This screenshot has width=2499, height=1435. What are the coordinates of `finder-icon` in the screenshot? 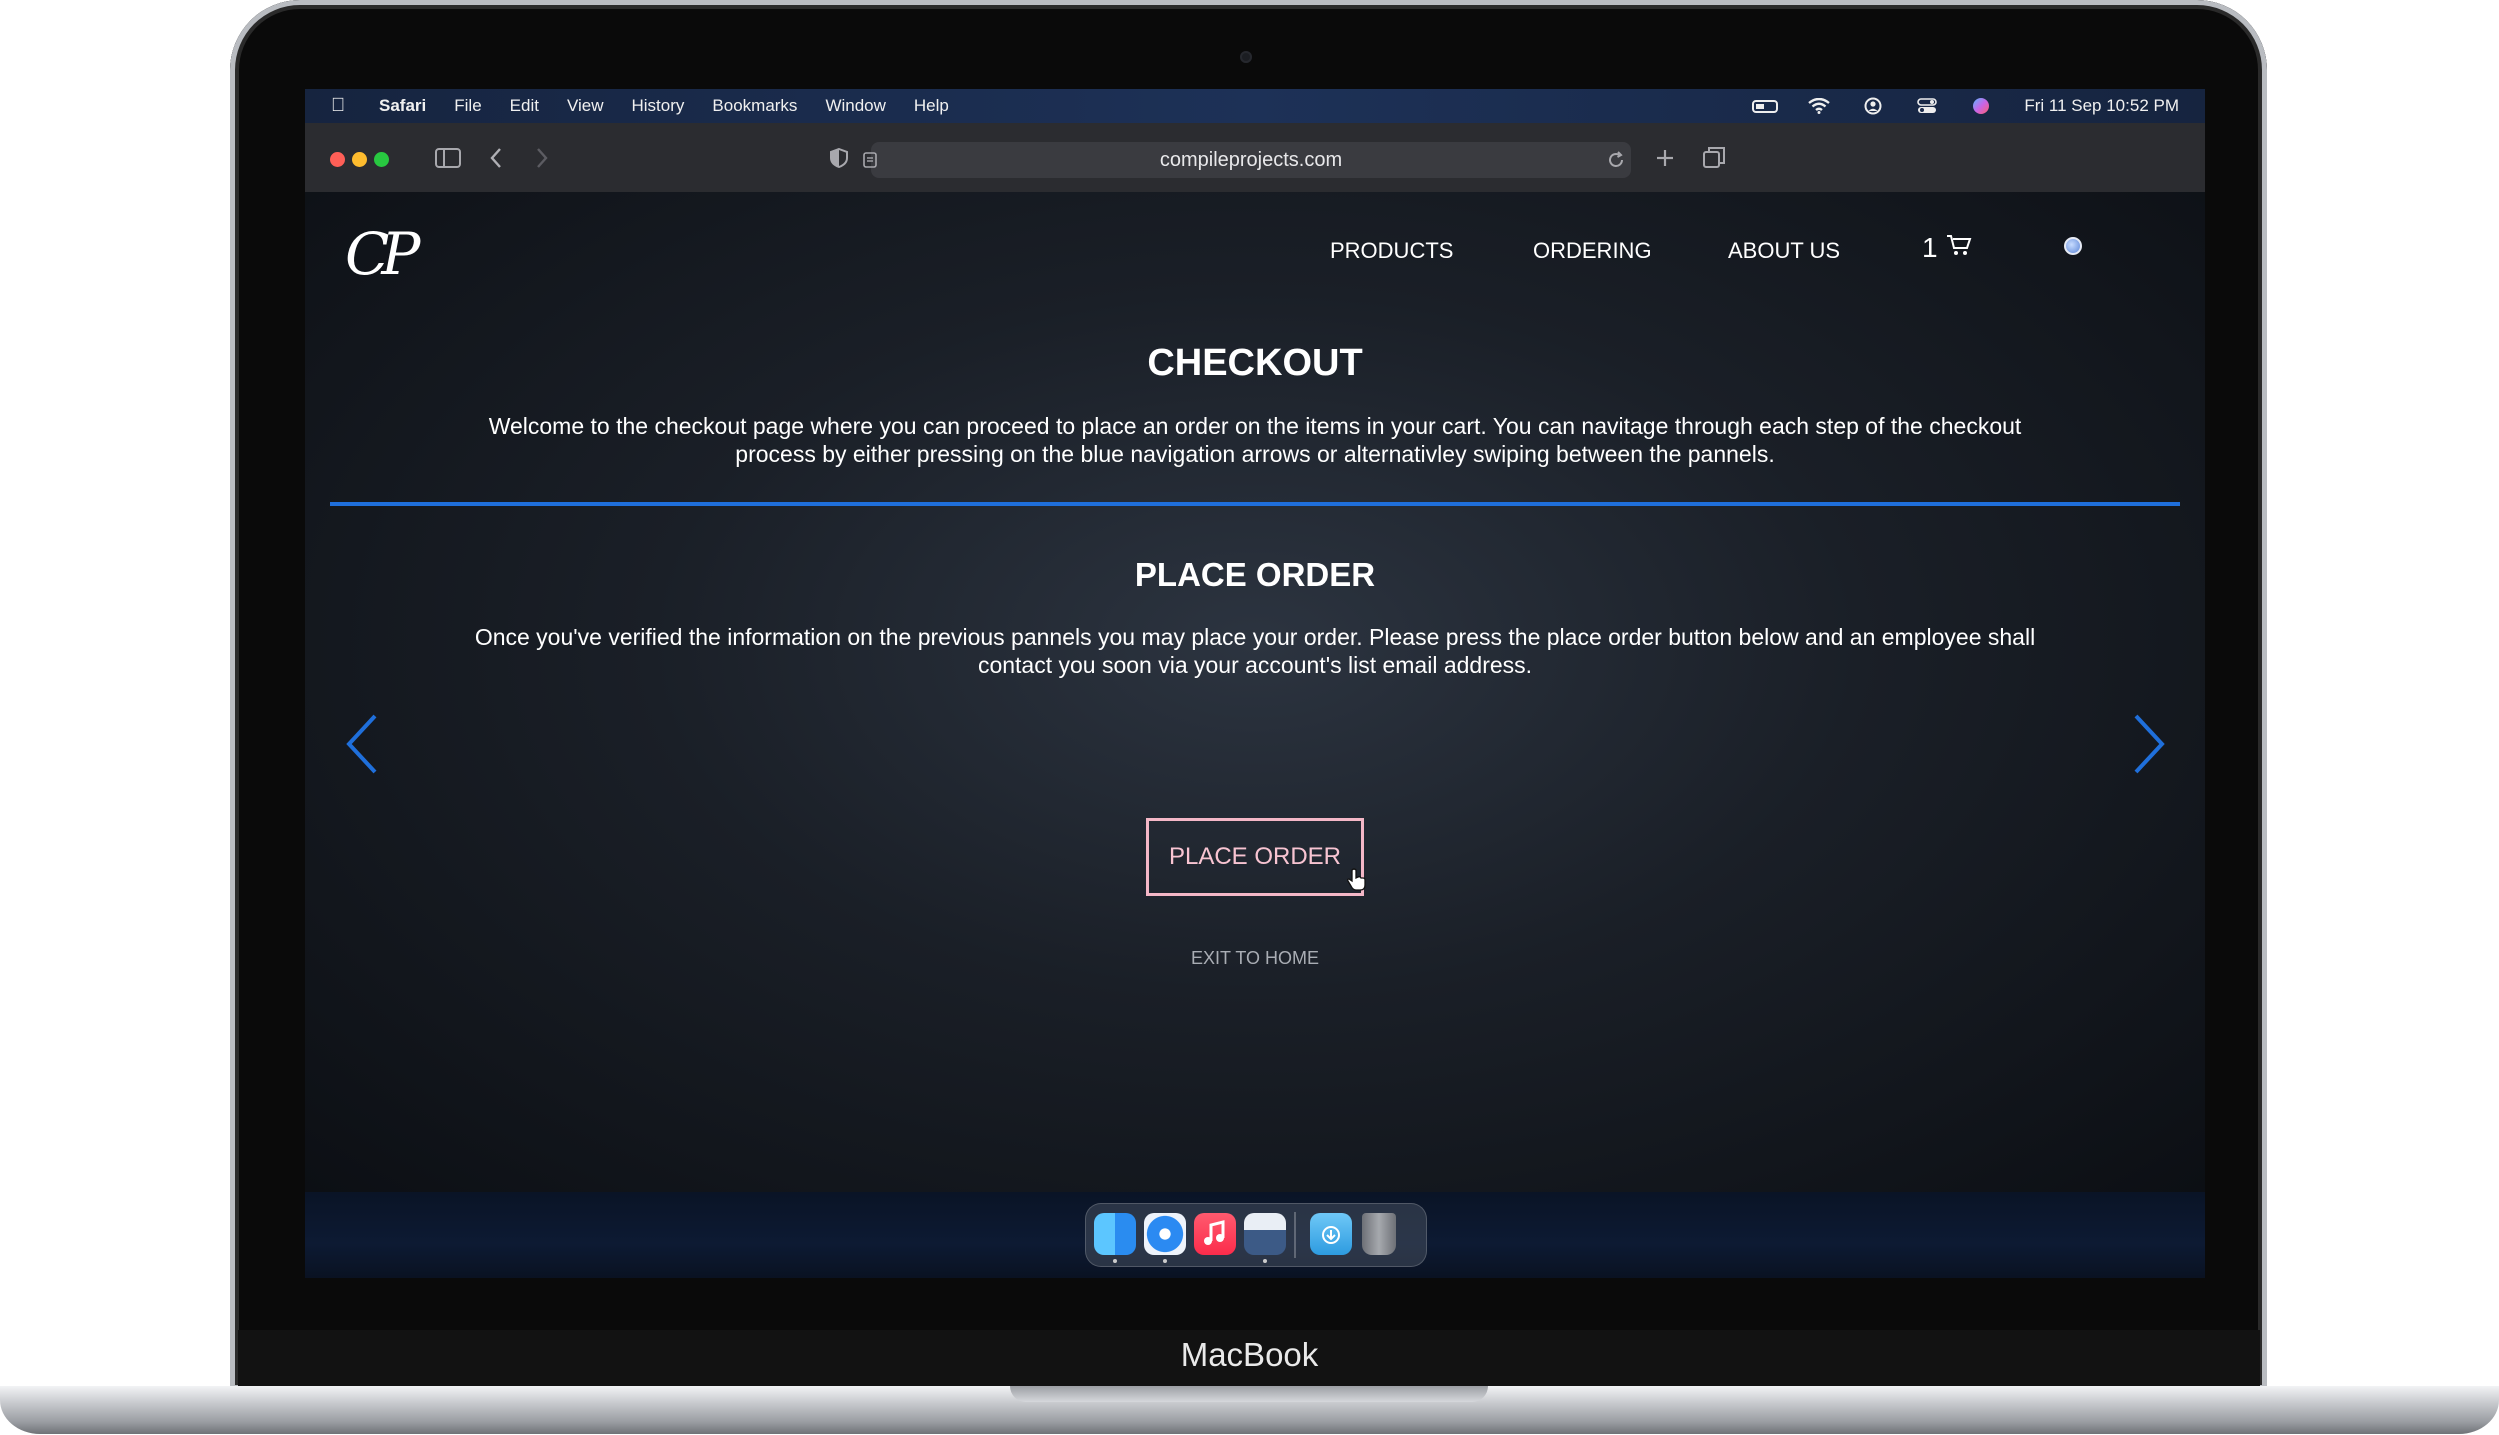 It's located at (1115, 1234).